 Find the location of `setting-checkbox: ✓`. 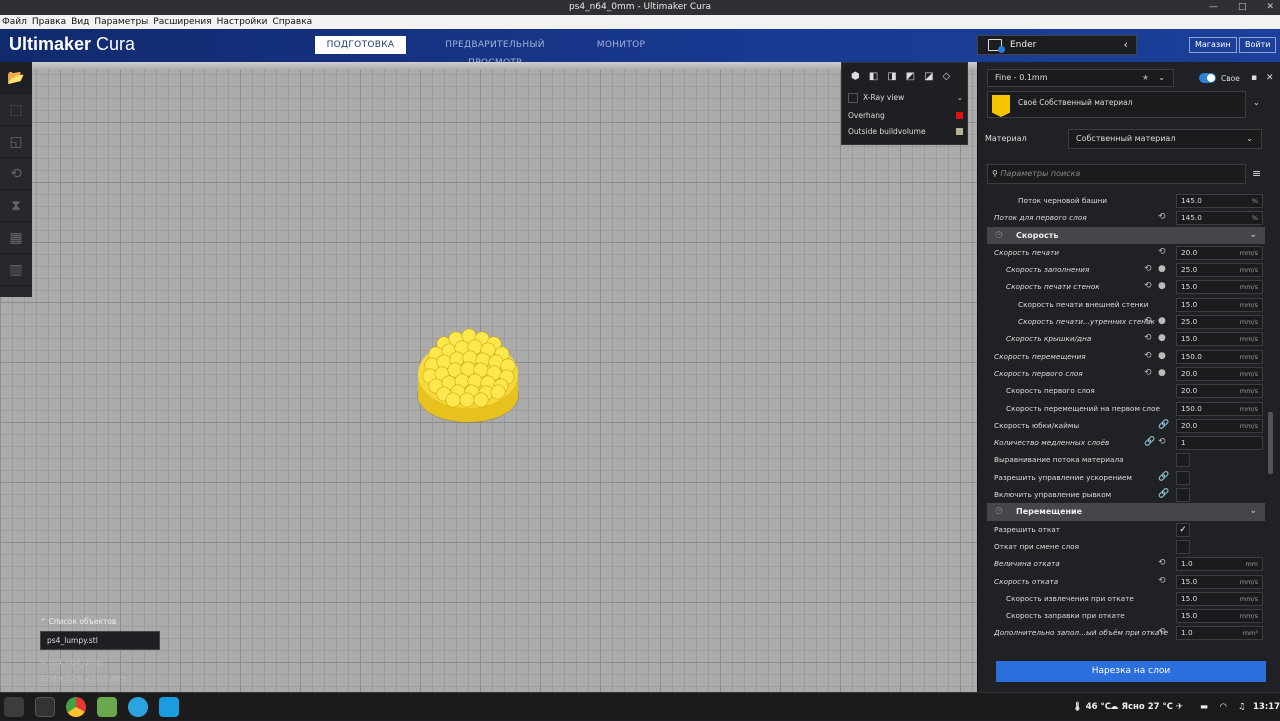

setting-checkbox: ✓ is located at coordinates (1183, 529).